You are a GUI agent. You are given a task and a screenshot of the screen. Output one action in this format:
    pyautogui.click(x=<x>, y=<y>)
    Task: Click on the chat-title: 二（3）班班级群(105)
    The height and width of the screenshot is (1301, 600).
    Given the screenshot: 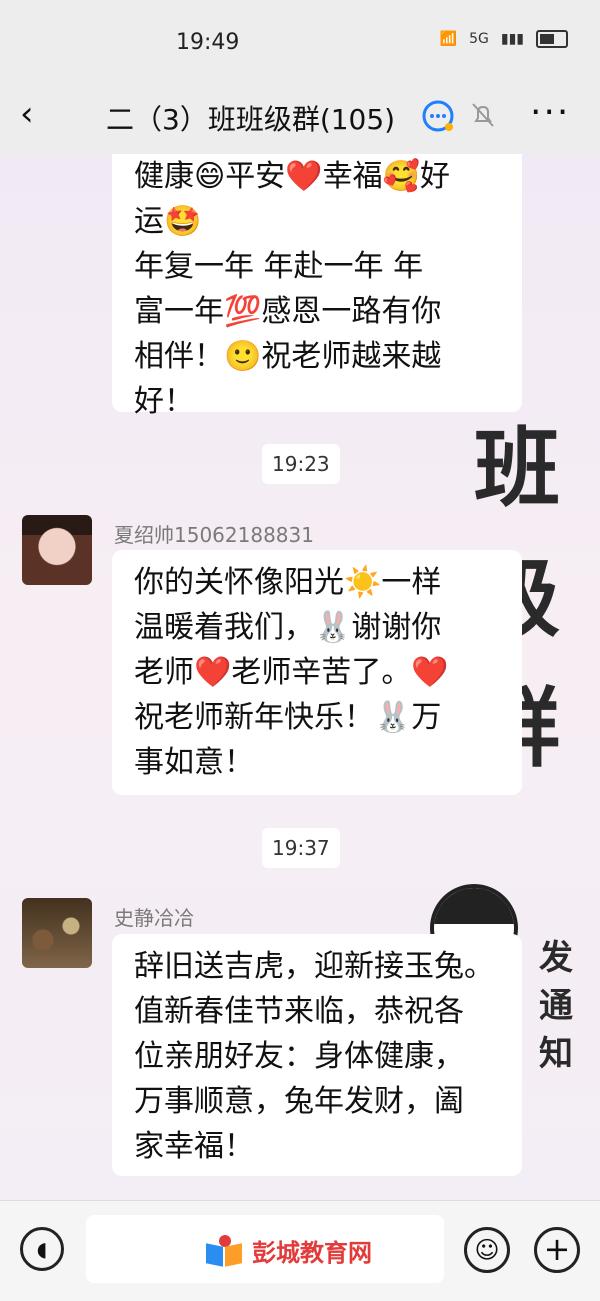 What is the action you would take?
    pyautogui.click(x=251, y=119)
    